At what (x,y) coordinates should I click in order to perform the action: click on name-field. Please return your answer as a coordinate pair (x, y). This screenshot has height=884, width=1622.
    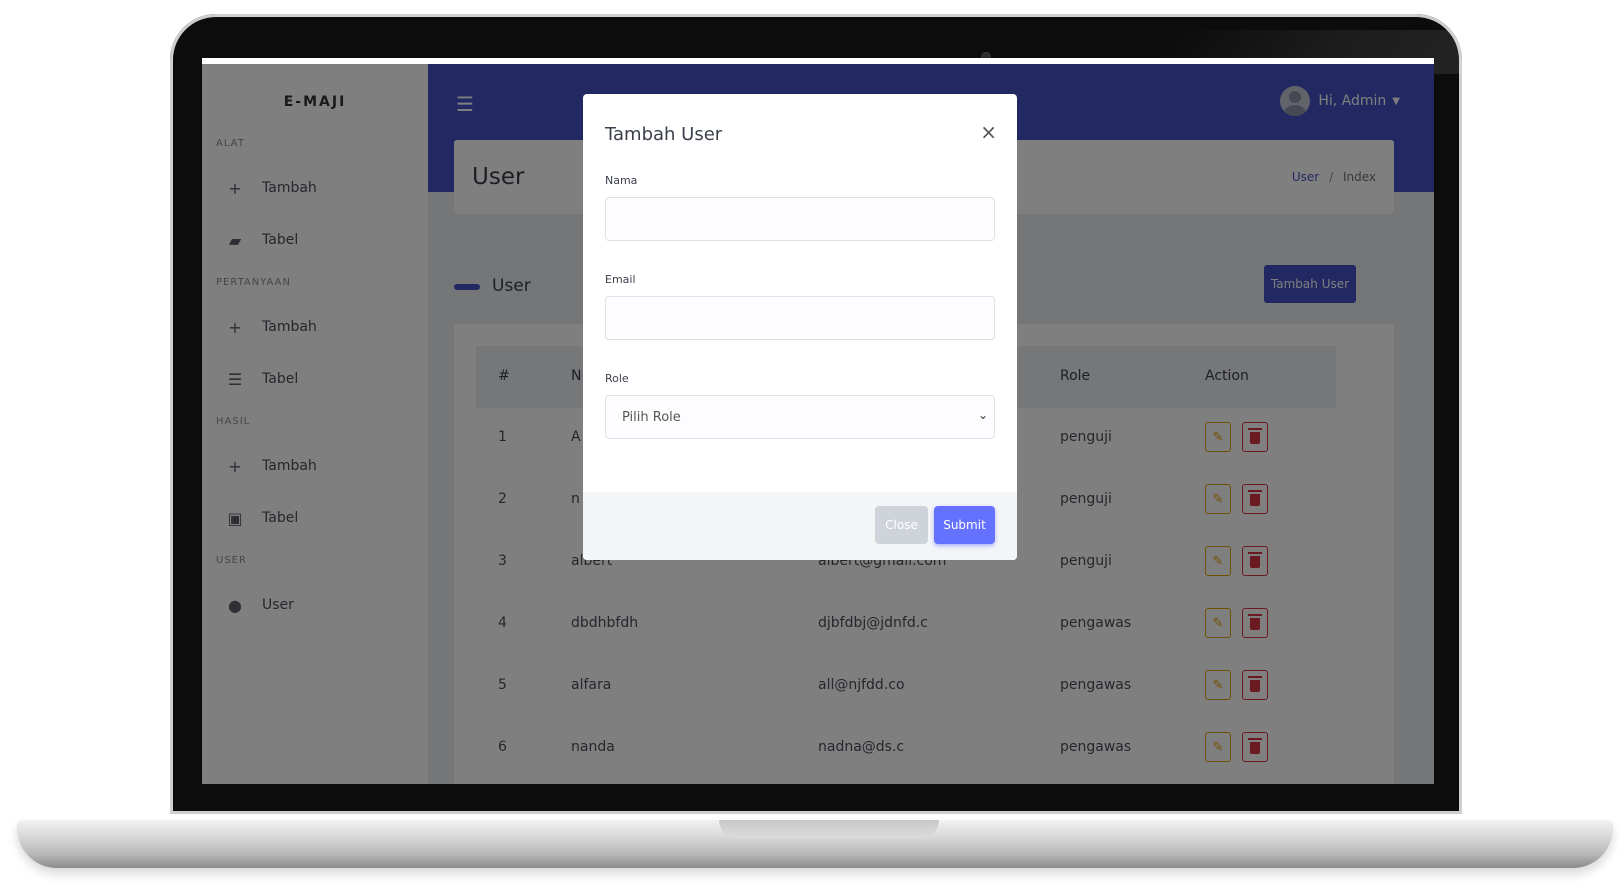
    Looking at the image, I should click on (800, 219).